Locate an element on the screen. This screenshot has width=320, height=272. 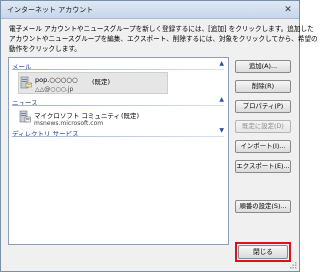
close-icon: ✕ is located at coordinates (288, 10).